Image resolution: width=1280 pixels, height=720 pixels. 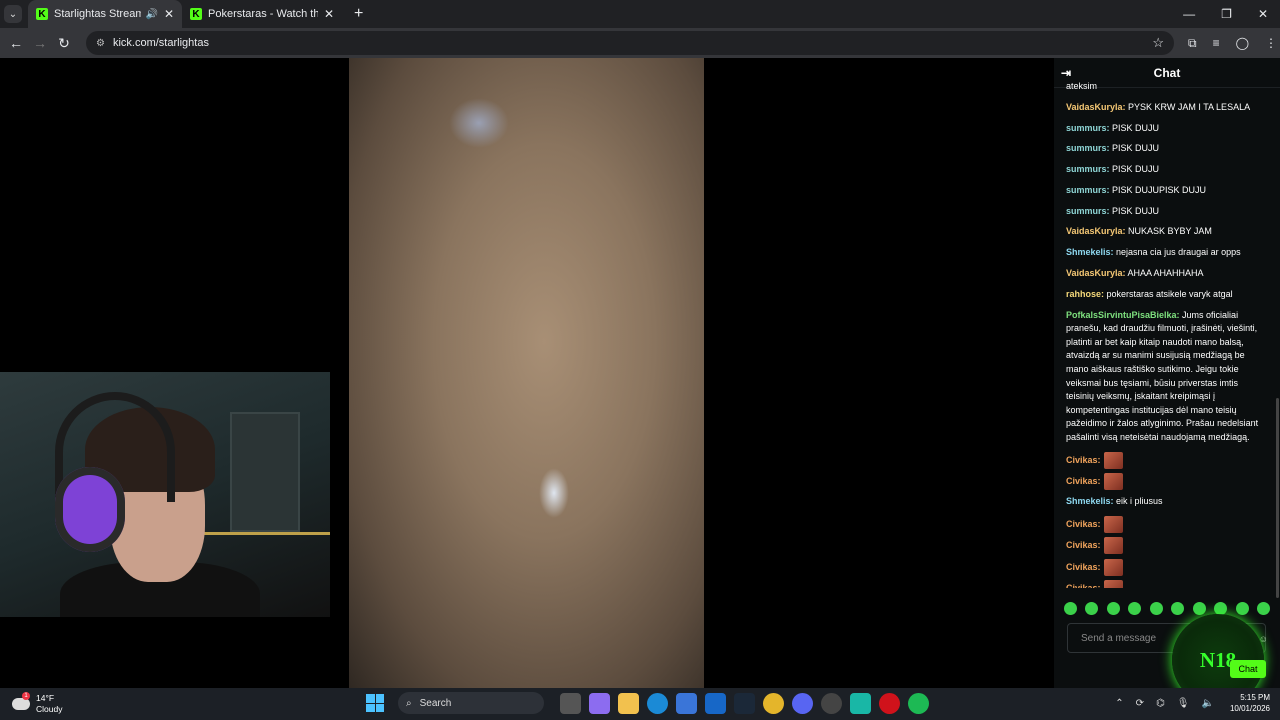 I want to click on chrome-icon, so click(x=773, y=703).